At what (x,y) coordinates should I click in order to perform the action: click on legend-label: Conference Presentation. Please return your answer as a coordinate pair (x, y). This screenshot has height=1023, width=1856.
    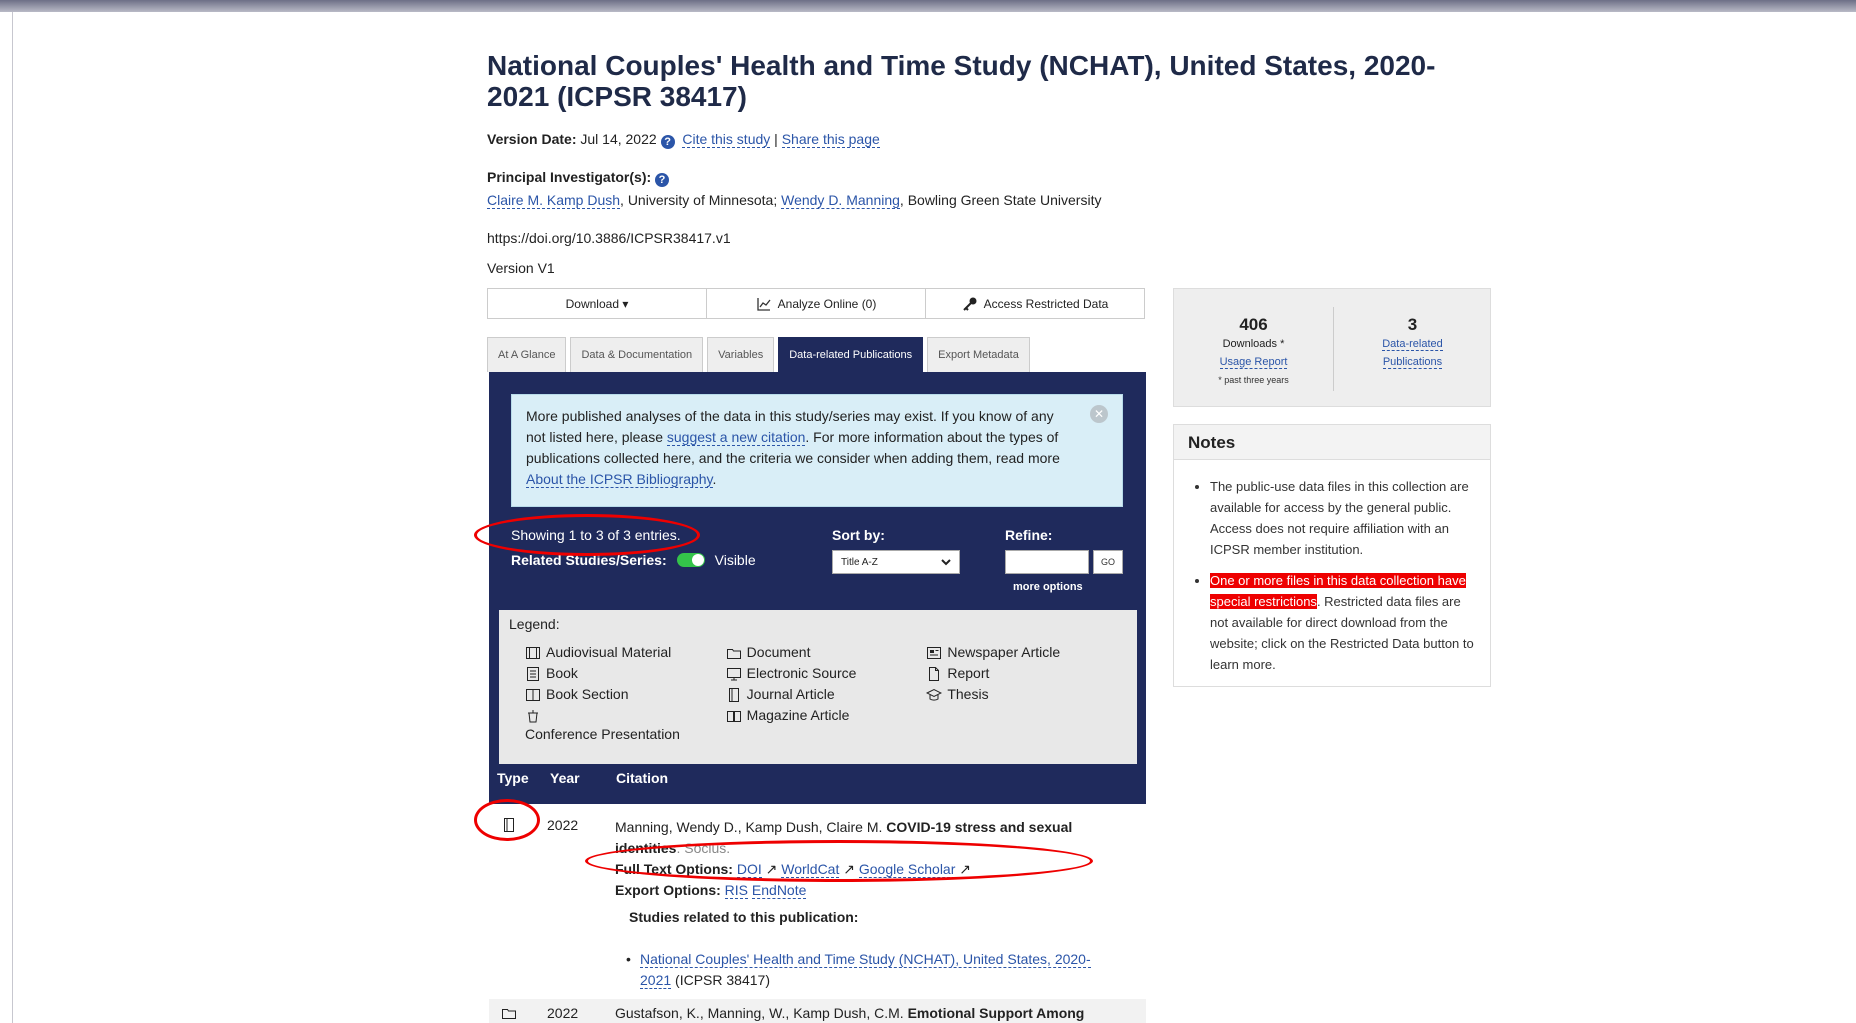
    Looking at the image, I should click on (602, 734).